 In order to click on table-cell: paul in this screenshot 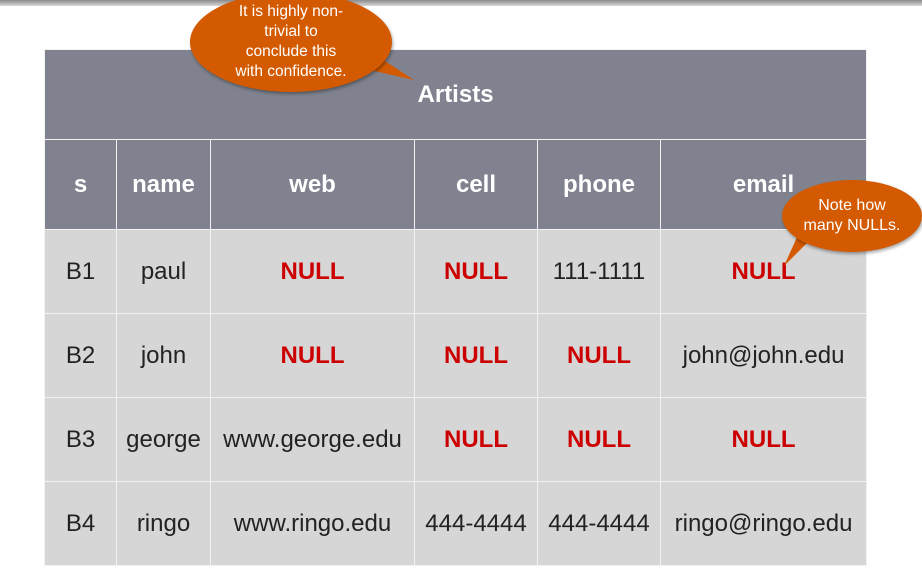, I will do `click(163, 271)`.